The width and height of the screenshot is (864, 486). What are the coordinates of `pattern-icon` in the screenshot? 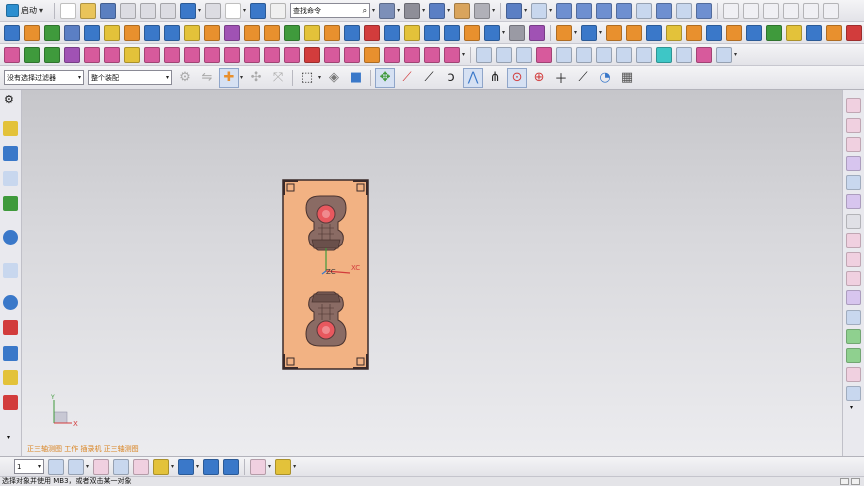 It's located at (132, 32).